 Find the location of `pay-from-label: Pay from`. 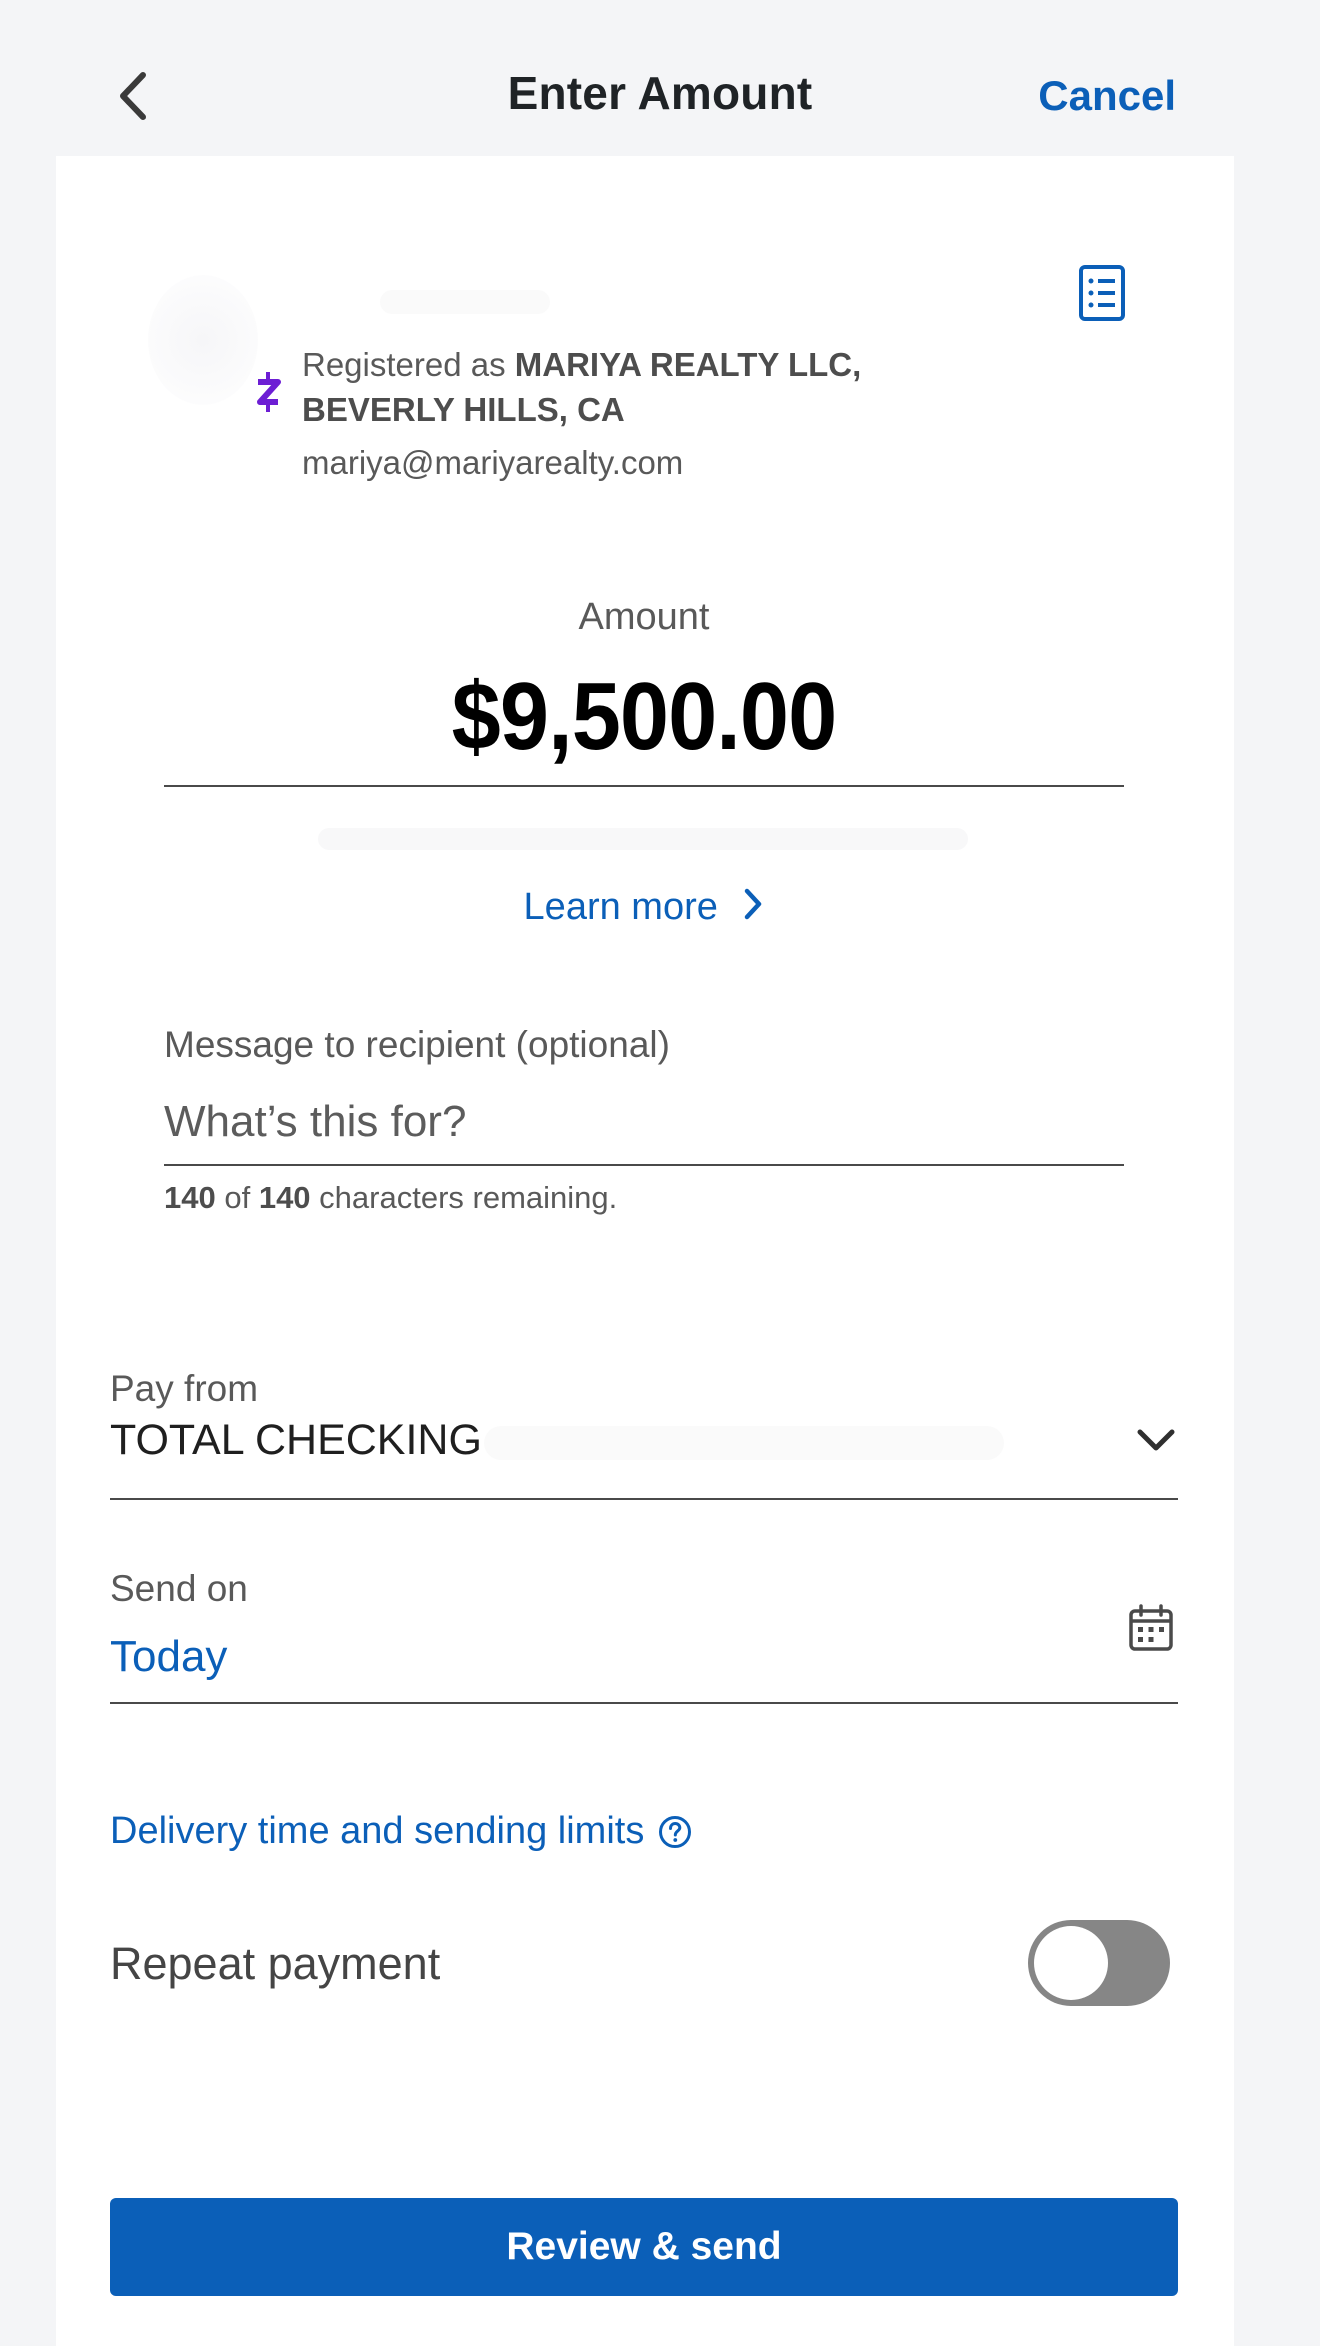

pay-from-label: Pay from is located at coordinates (184, 1388).